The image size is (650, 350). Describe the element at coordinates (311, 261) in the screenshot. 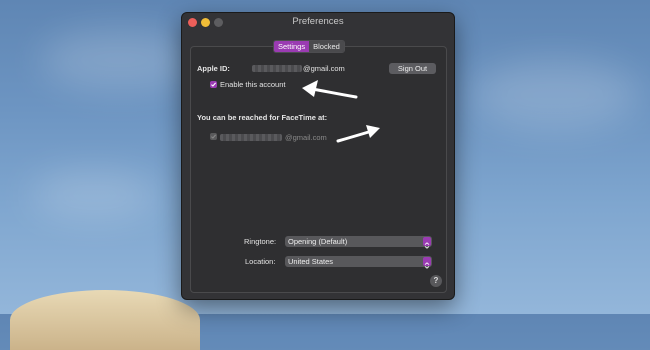

I see `location-value: United States` at that location.